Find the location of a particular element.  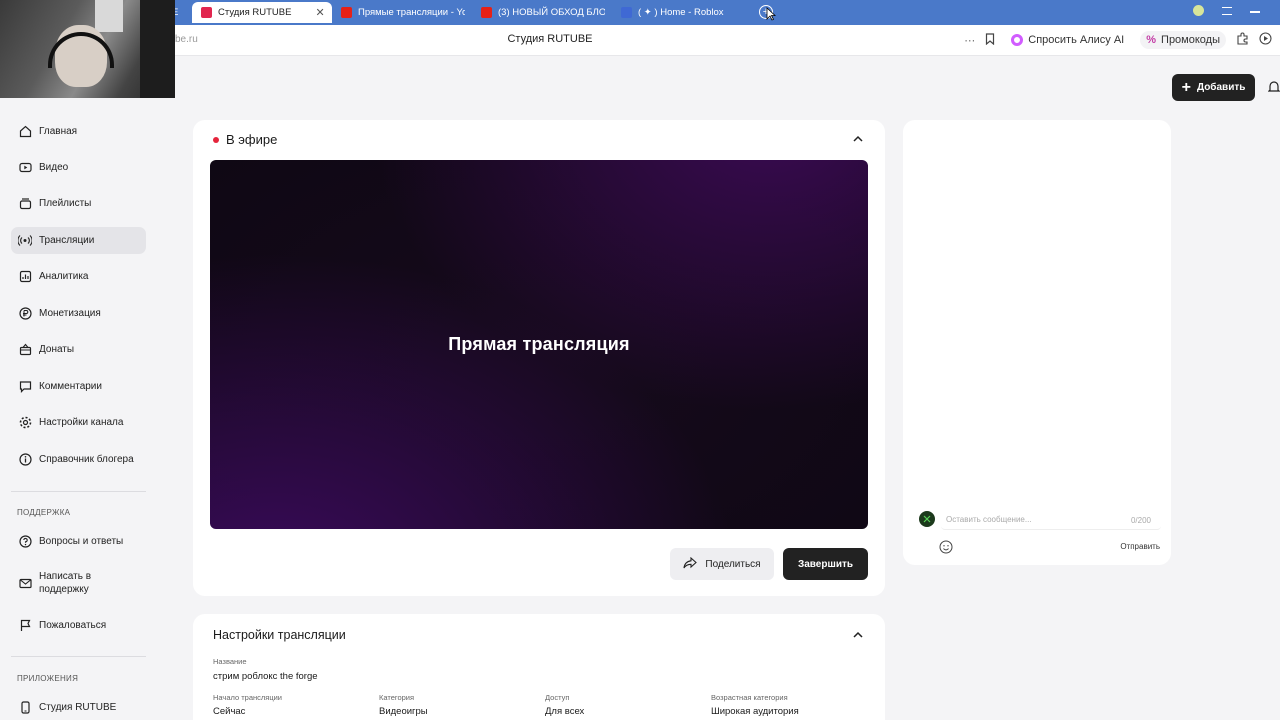

emoji-icon is located at coordinates (946, 547).